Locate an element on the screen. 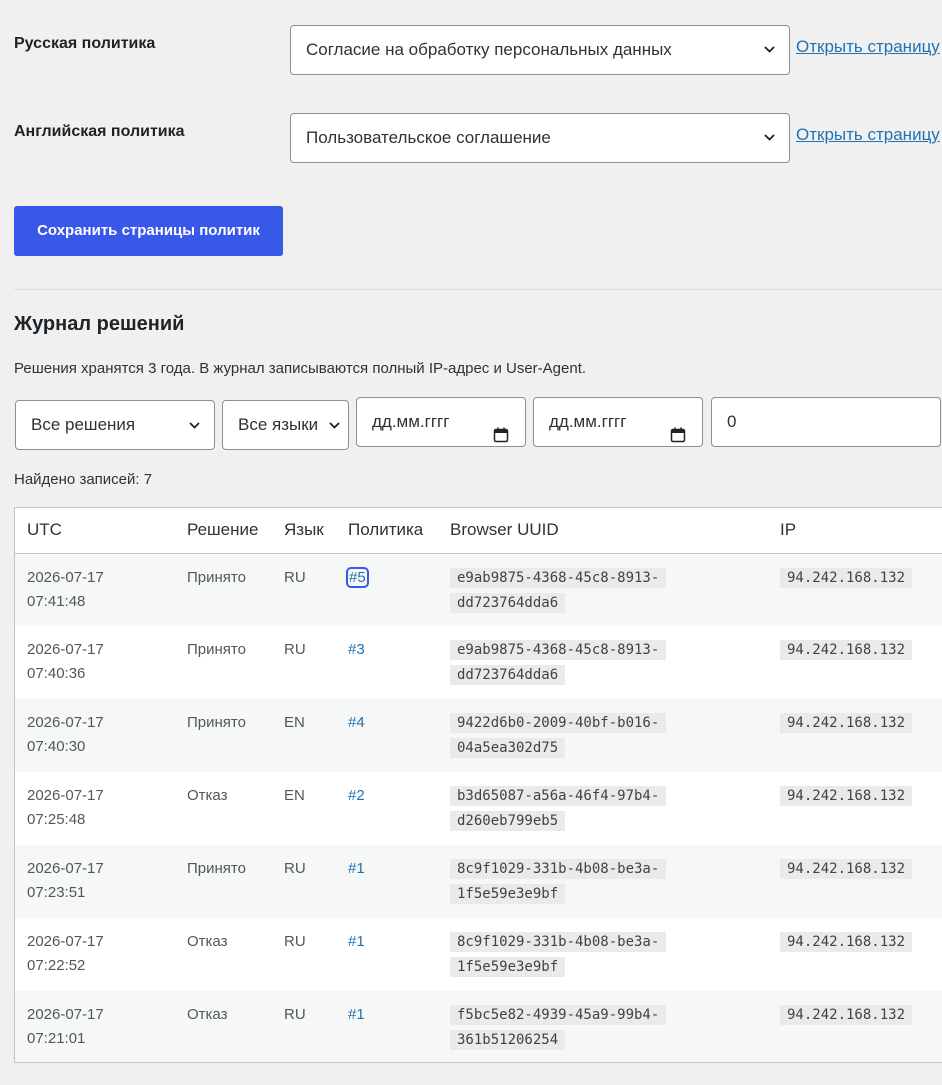 This screenshot has width=942, height=1085. section-divider is located at coordinates (478, 289).